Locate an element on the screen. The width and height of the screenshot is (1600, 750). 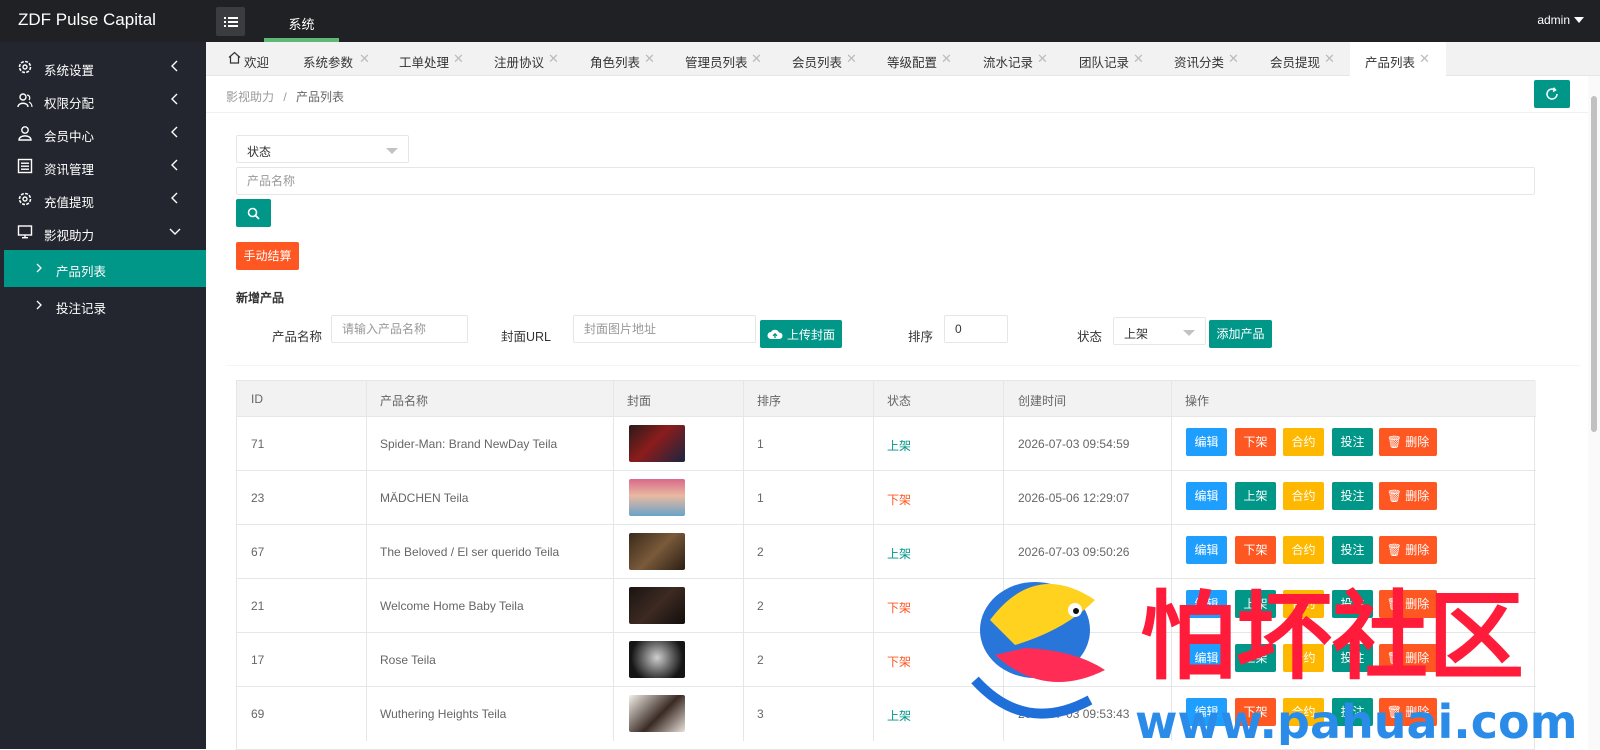
scrollbar-thumb is located at coordinates (1594, 264).